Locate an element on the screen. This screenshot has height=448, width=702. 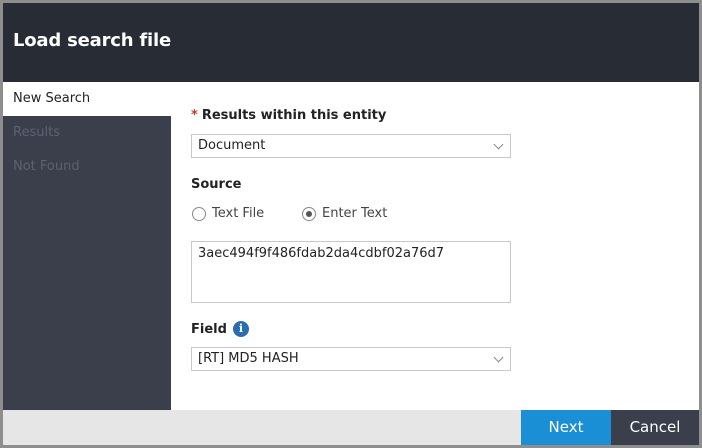
radio-circle-icon is located at coordinates (199, 214).